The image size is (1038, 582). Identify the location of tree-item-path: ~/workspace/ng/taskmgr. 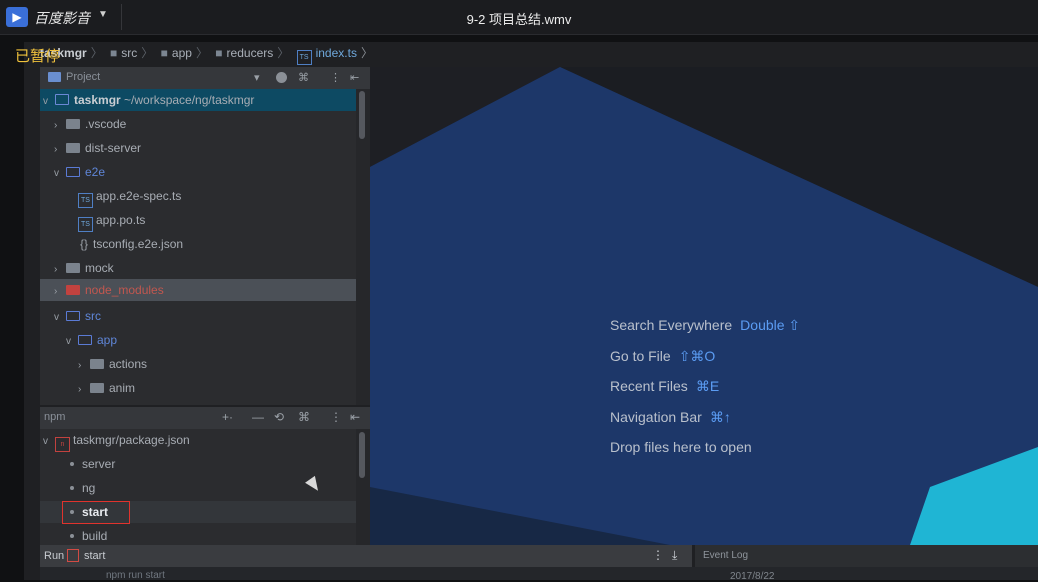
(187, 100).